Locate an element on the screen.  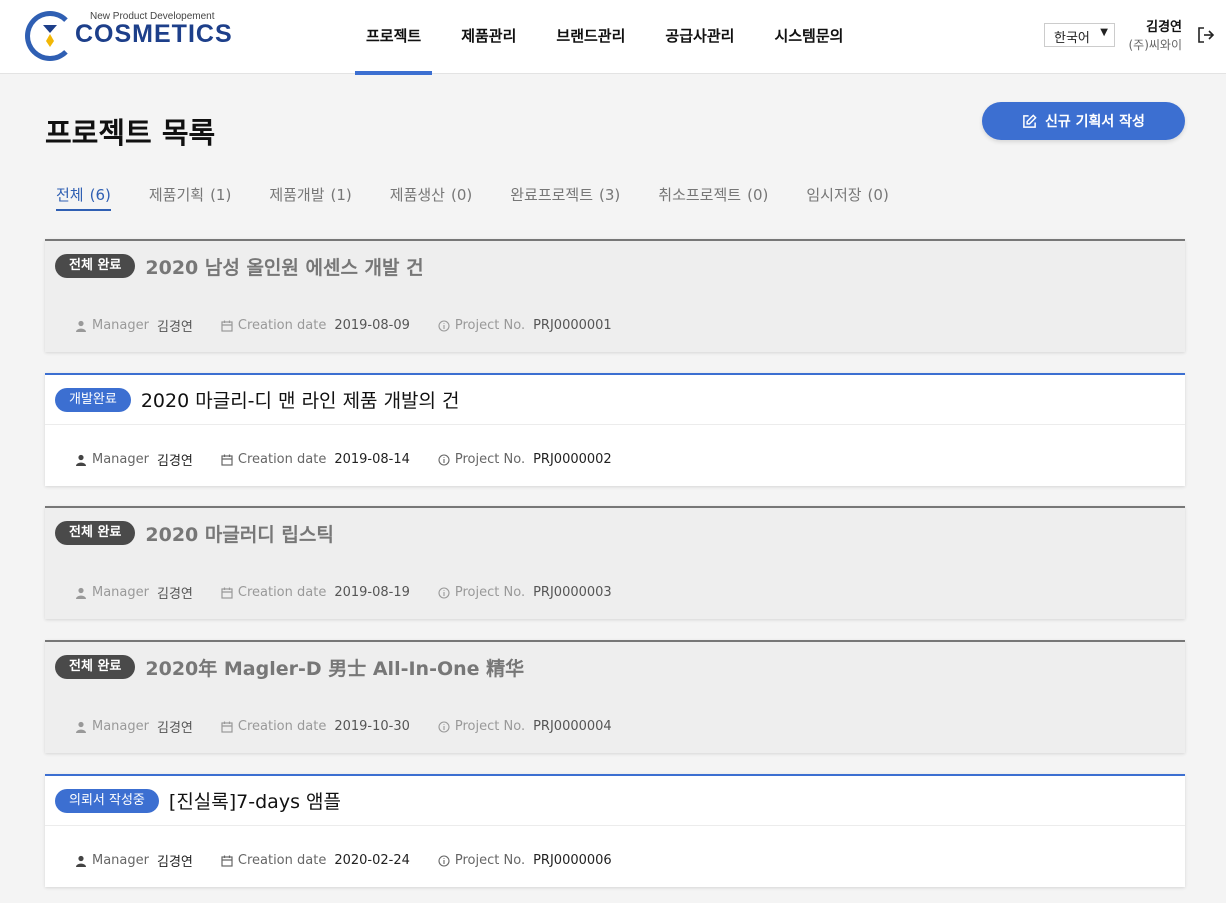
nav-item-inquiry: 시스템문의 is located at coordinates (808, 37).